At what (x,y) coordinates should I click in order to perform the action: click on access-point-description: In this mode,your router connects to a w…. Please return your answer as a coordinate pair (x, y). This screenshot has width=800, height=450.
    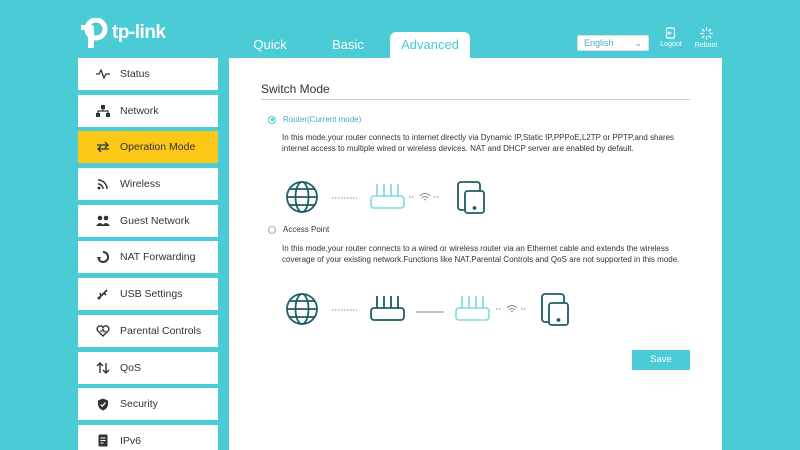
    Looking at the image, I should click on (481, 254).